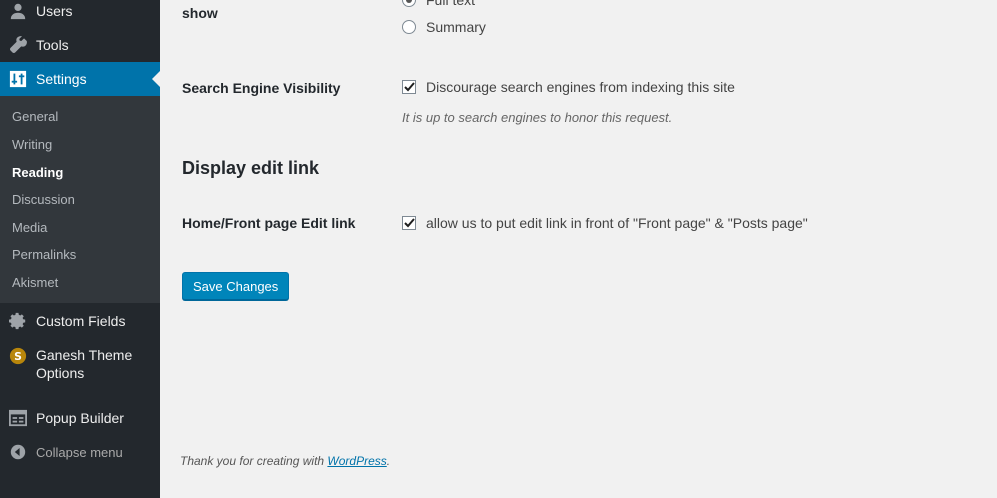 The image size is (997, 498). Describe the element at coordinates (261, 88) in the screenshot. I see `search-engine-visibility-label: Search Engine Visibility` at that location.